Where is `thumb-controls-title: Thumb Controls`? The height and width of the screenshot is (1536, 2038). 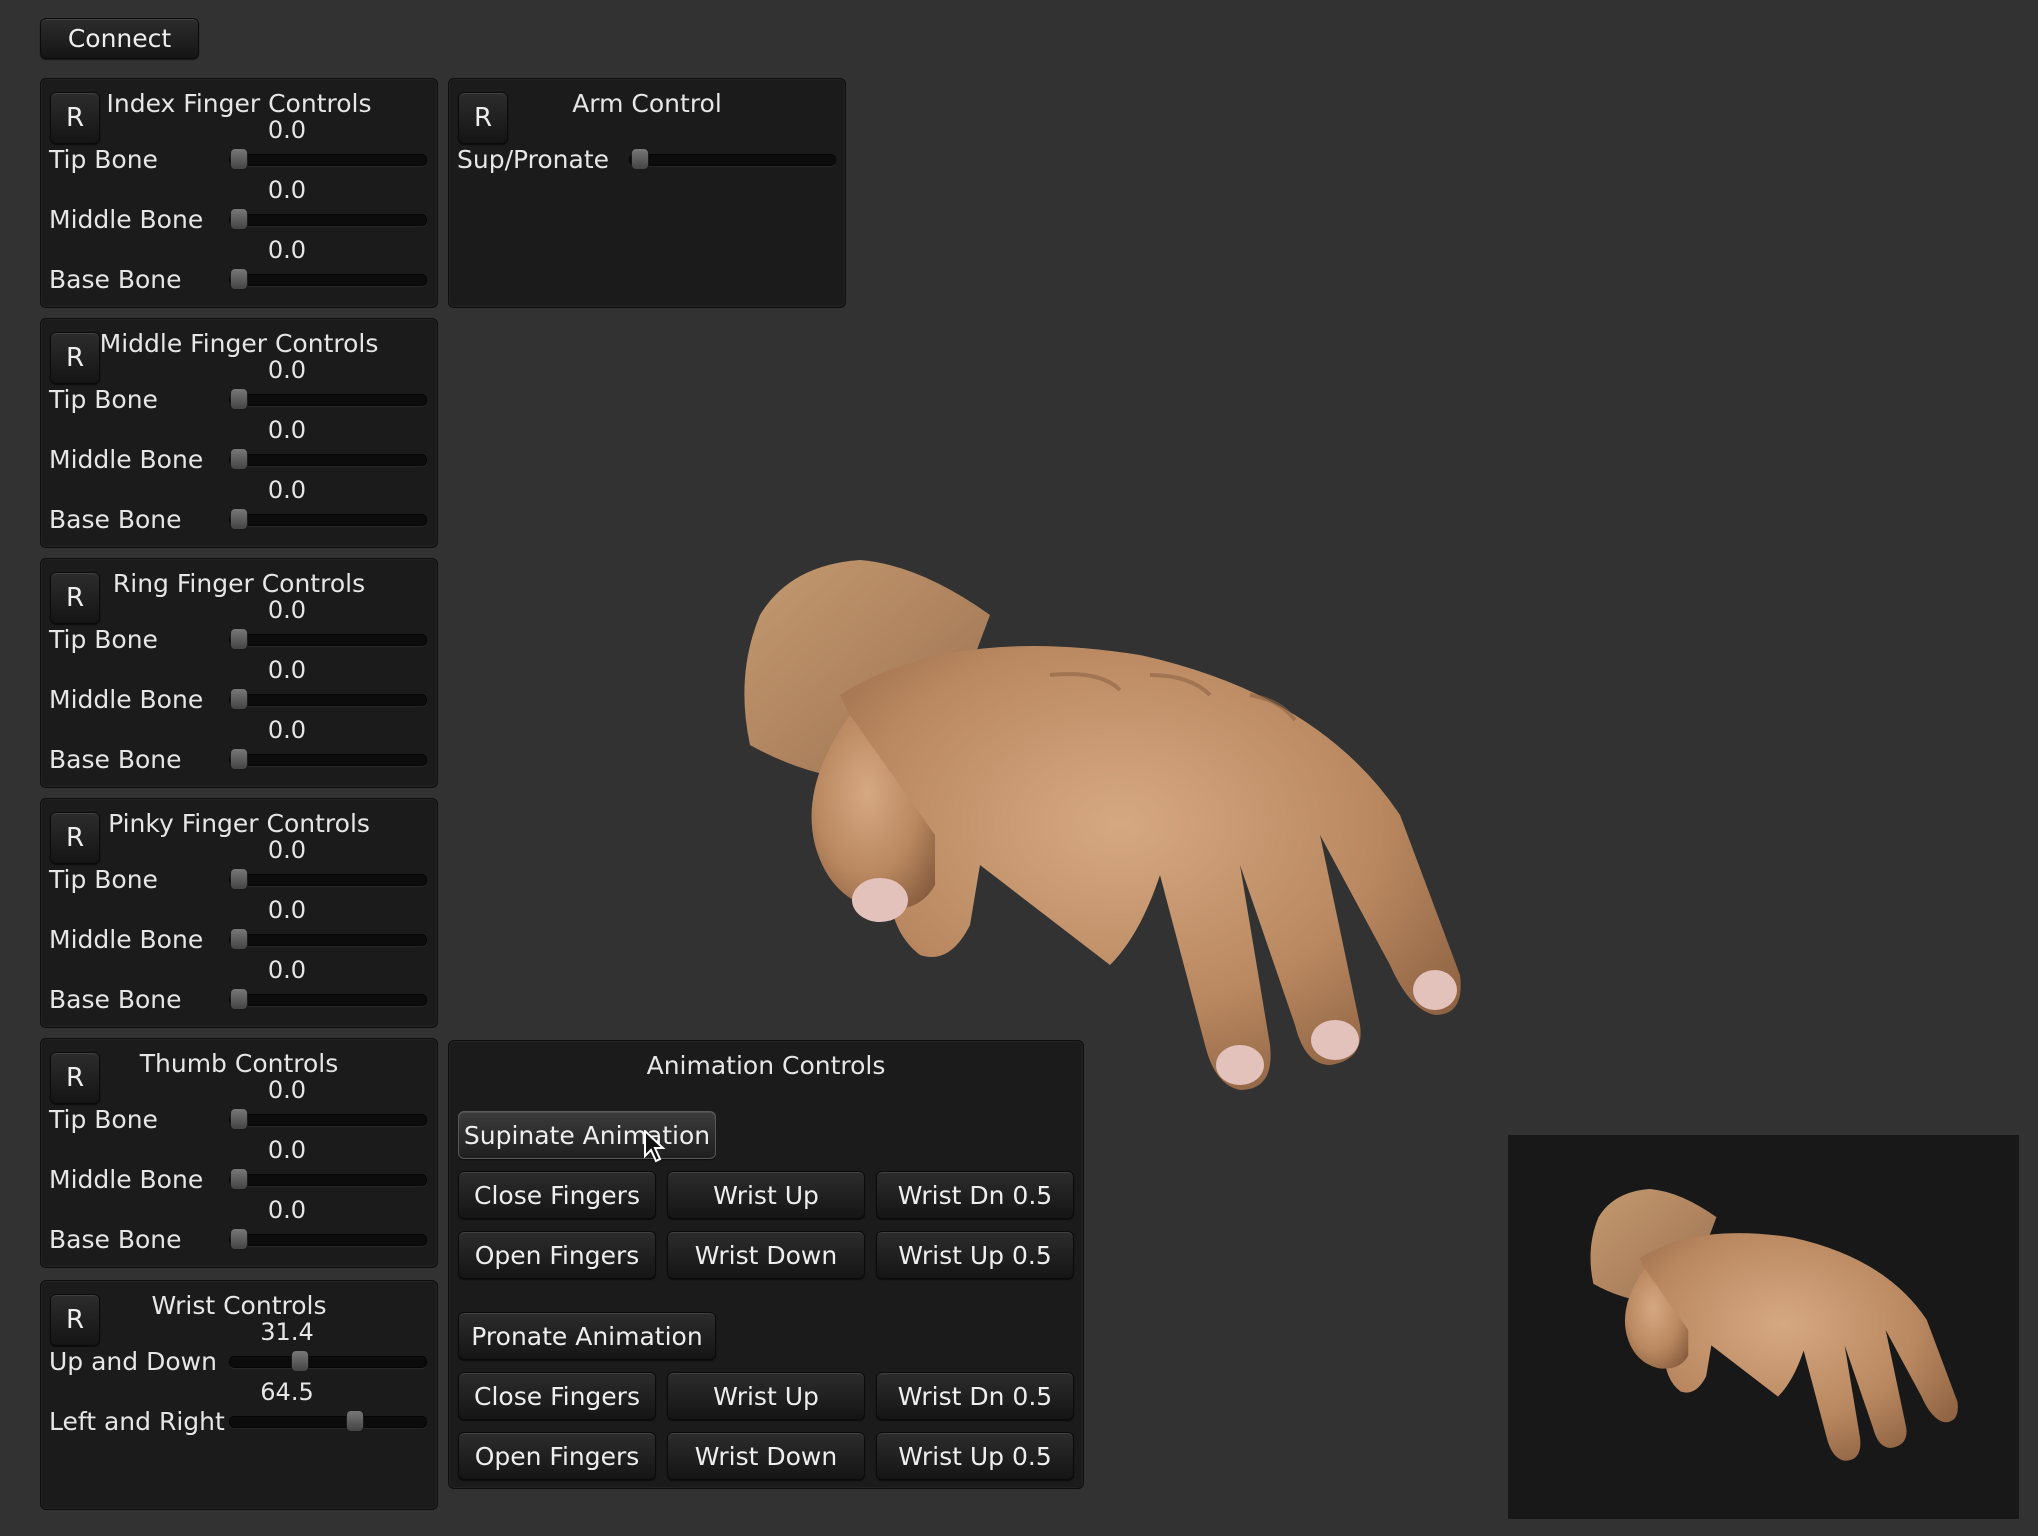 thumb-controls-title: Thumb Controls is located at coordinates (239, 1063).